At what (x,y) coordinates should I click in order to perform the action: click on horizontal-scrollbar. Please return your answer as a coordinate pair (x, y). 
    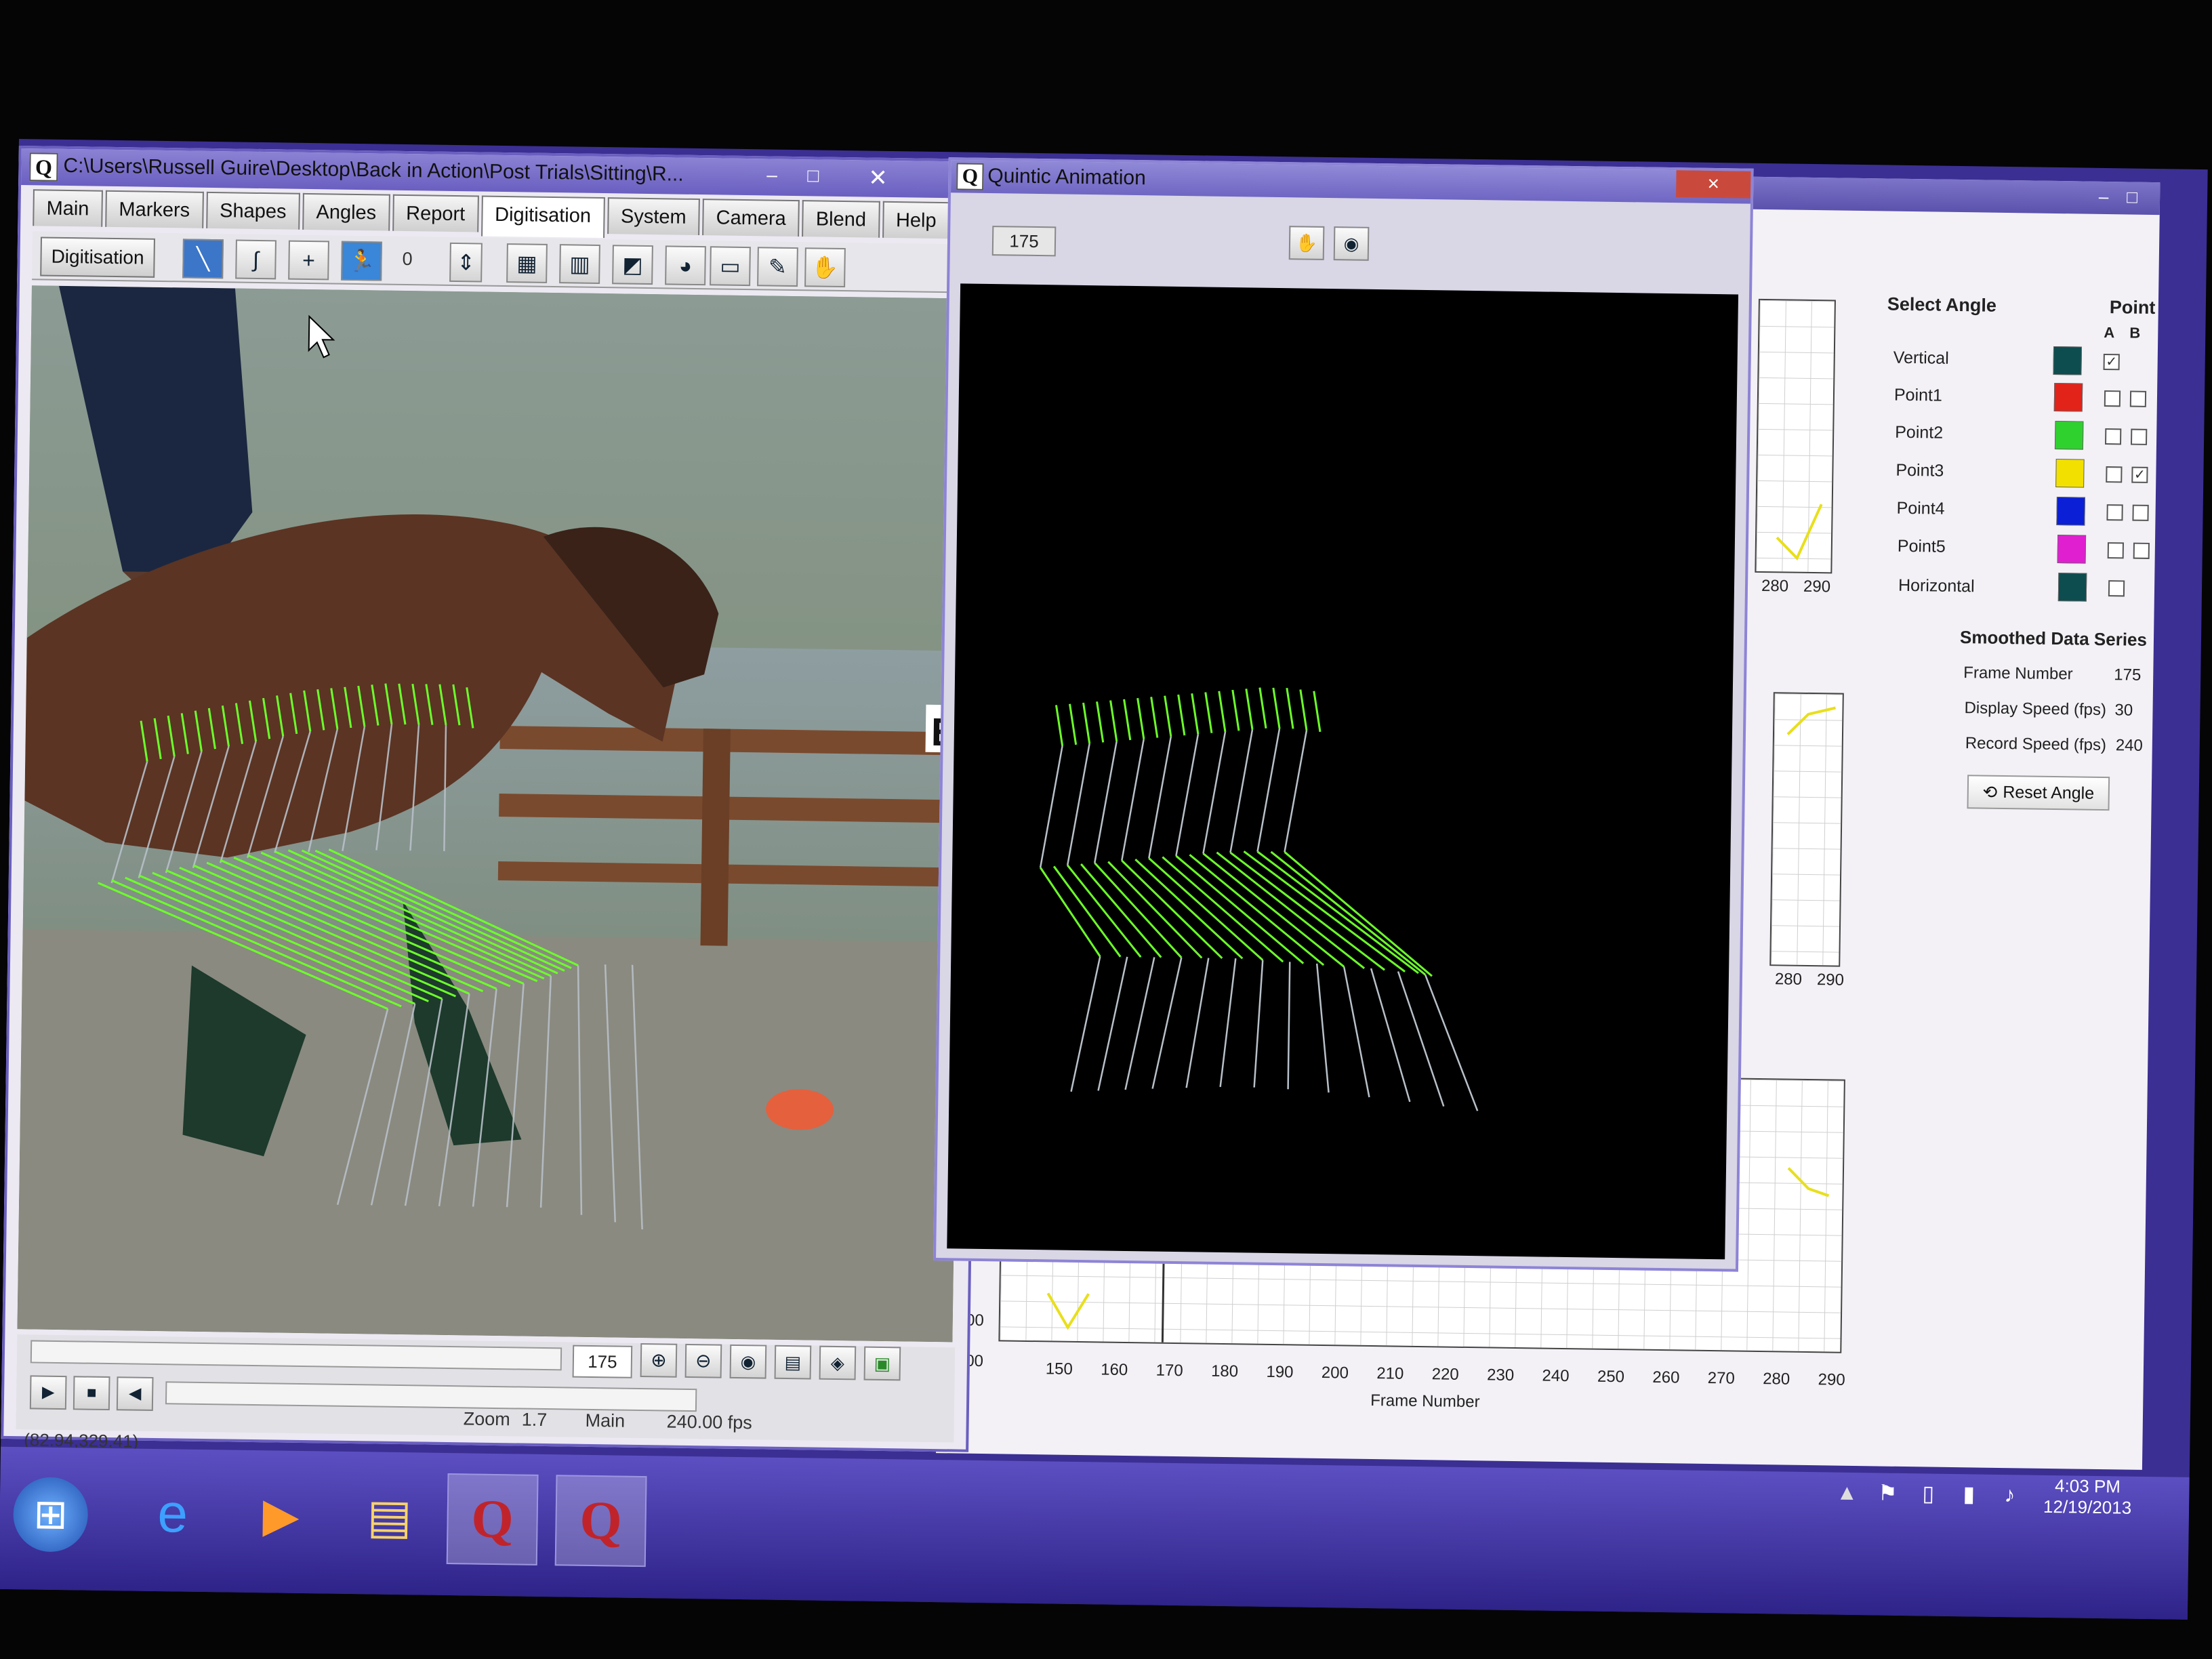
    Looking at the image, I should click on (296, 1355).